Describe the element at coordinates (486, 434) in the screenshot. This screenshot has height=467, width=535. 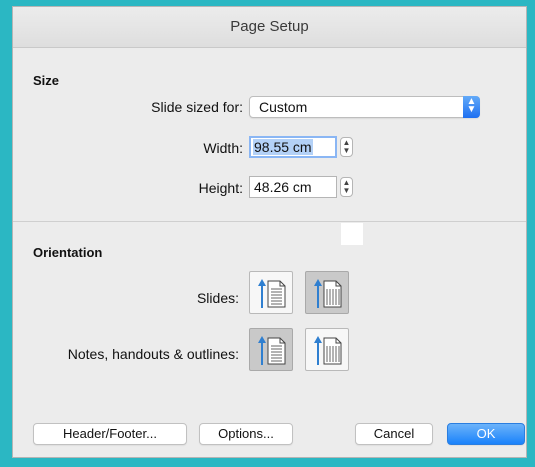
I see `ok-button: OK` at that location.